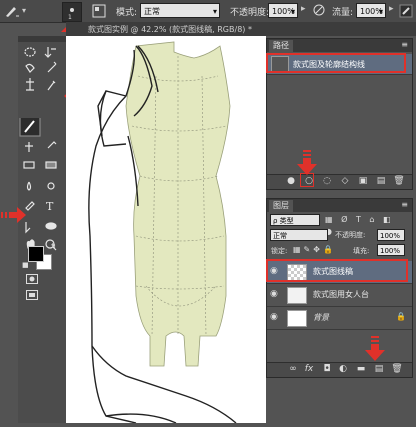 The image size is (416, 427). What do you see at coordinates (361, 369) in the screenshot?
I see `new-group-icon: ▬` at bounding box center [361, 369].